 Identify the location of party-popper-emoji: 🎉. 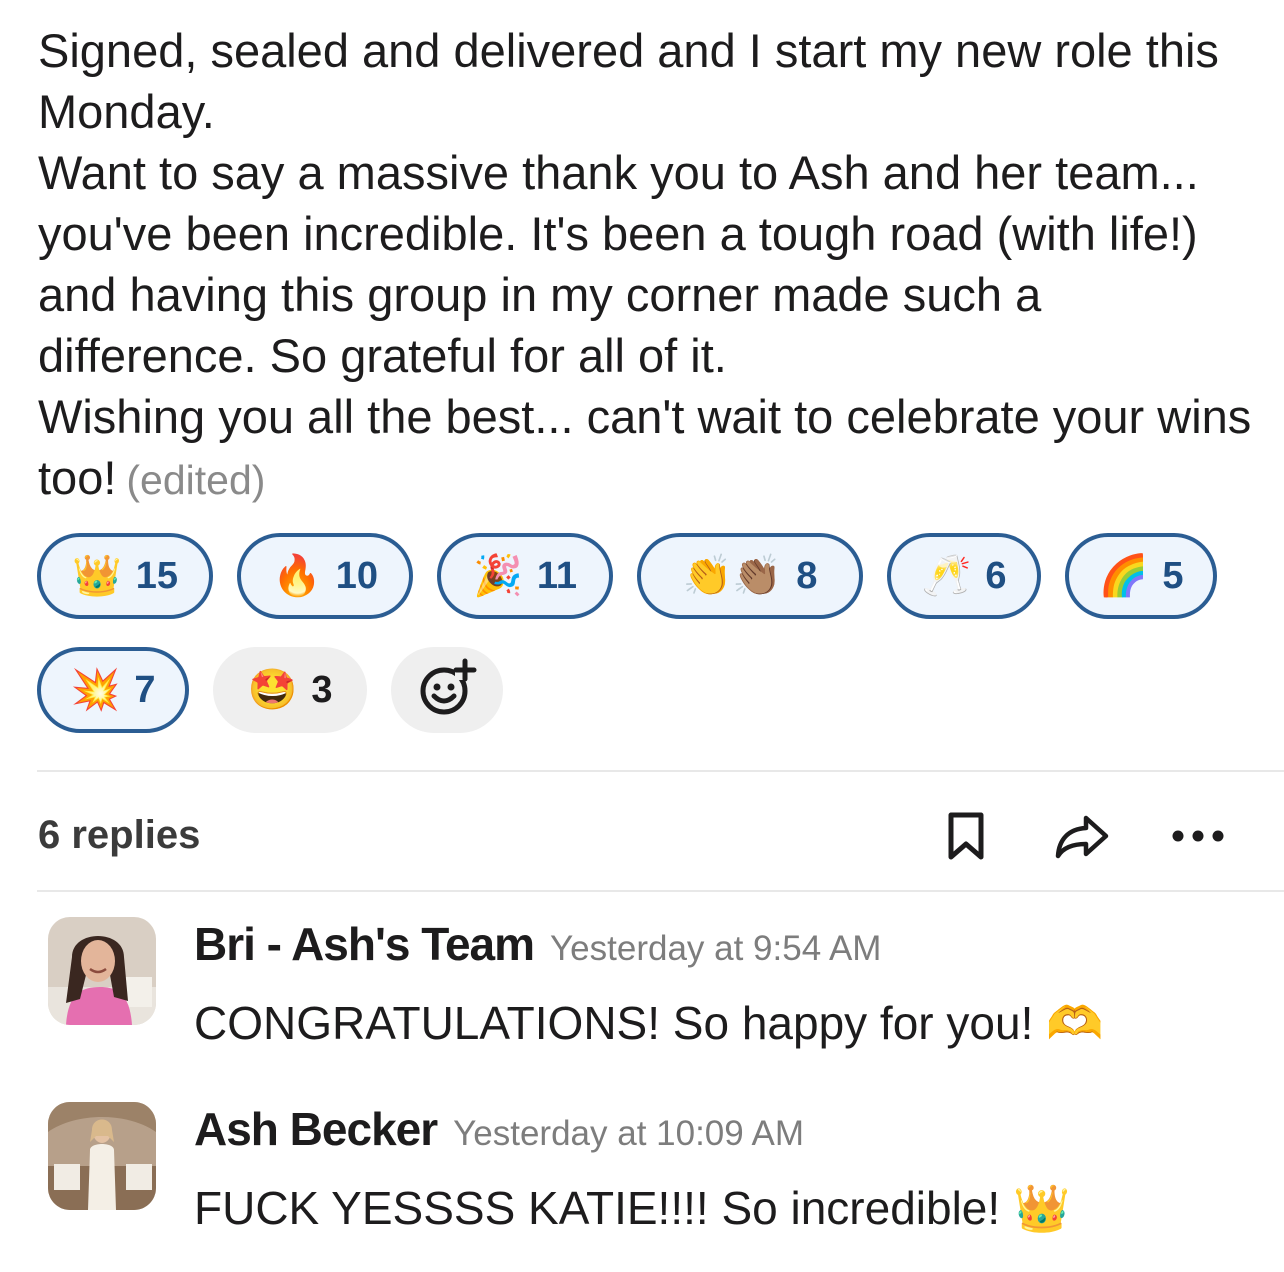
(498, 576).